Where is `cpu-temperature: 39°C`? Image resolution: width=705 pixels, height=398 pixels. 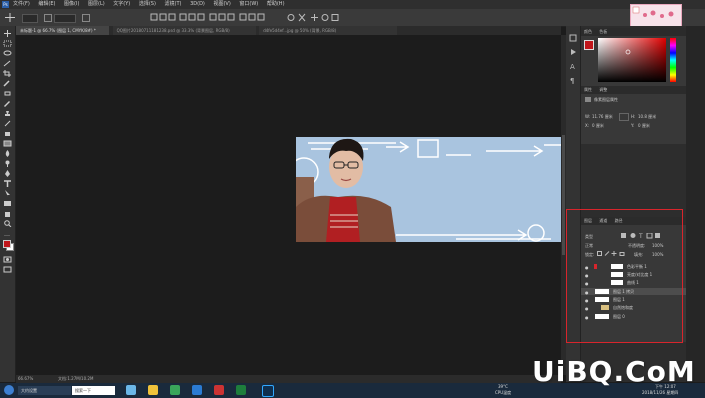
cpu-temperature: 39°C is located at coordinates (503, 386).